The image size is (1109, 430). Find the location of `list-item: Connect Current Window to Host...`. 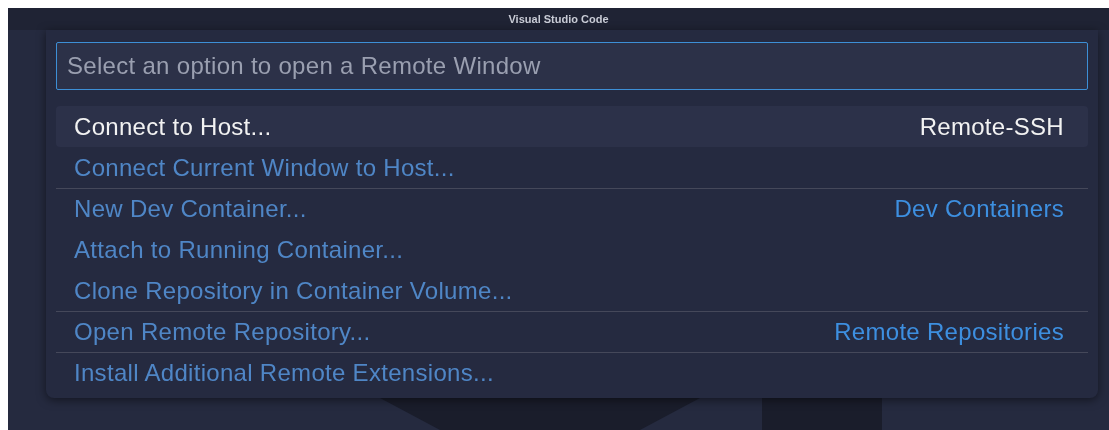

list-item: Connect Current Window to Host... is located at coordinates (572, 167).